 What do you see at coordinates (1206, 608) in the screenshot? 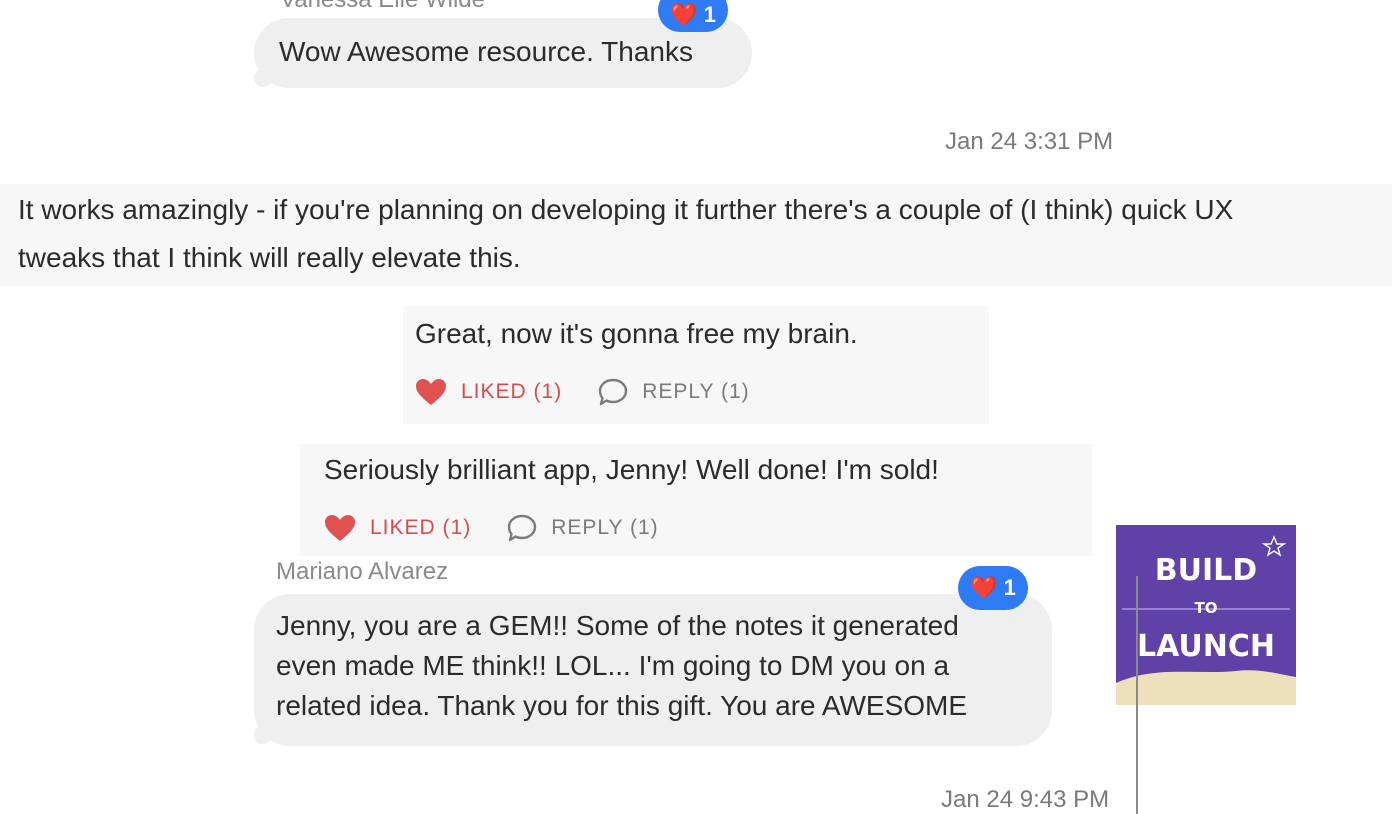
I see `thumbnail-title: TO` at bounding box center [1206, 608].